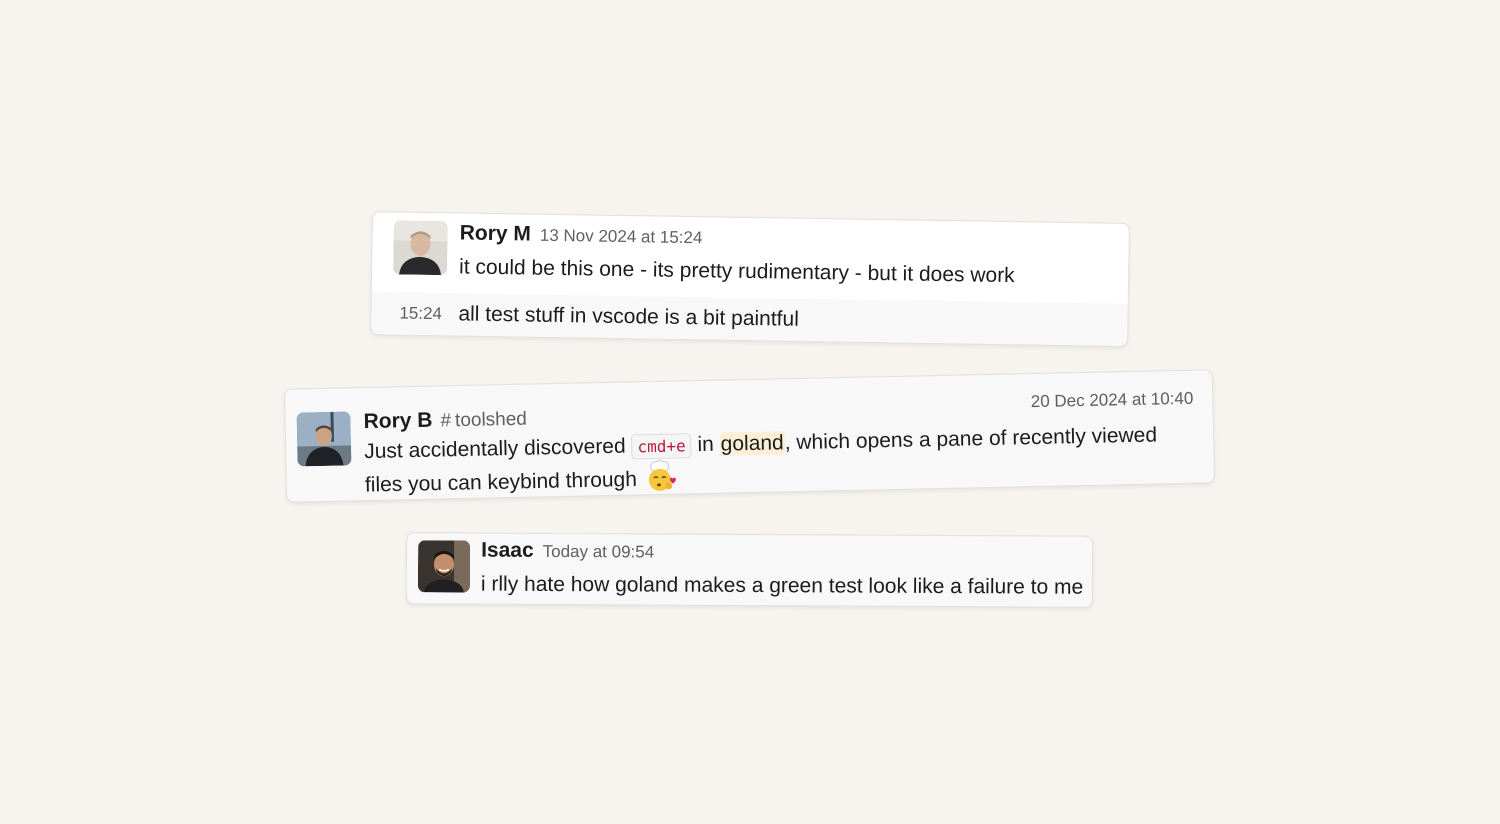  I want to click on message-header: Rory M 13 Nov 2024 at 15:24, so click(581, 235).